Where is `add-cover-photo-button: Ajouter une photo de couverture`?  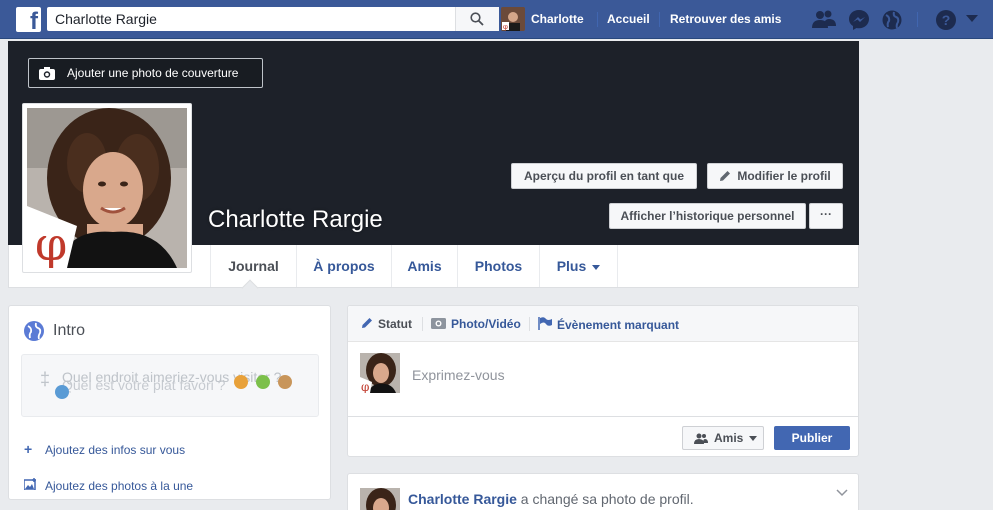 add-cover-photo-button: Ajouter une photo de couverture is located at coordinates (145, 73).